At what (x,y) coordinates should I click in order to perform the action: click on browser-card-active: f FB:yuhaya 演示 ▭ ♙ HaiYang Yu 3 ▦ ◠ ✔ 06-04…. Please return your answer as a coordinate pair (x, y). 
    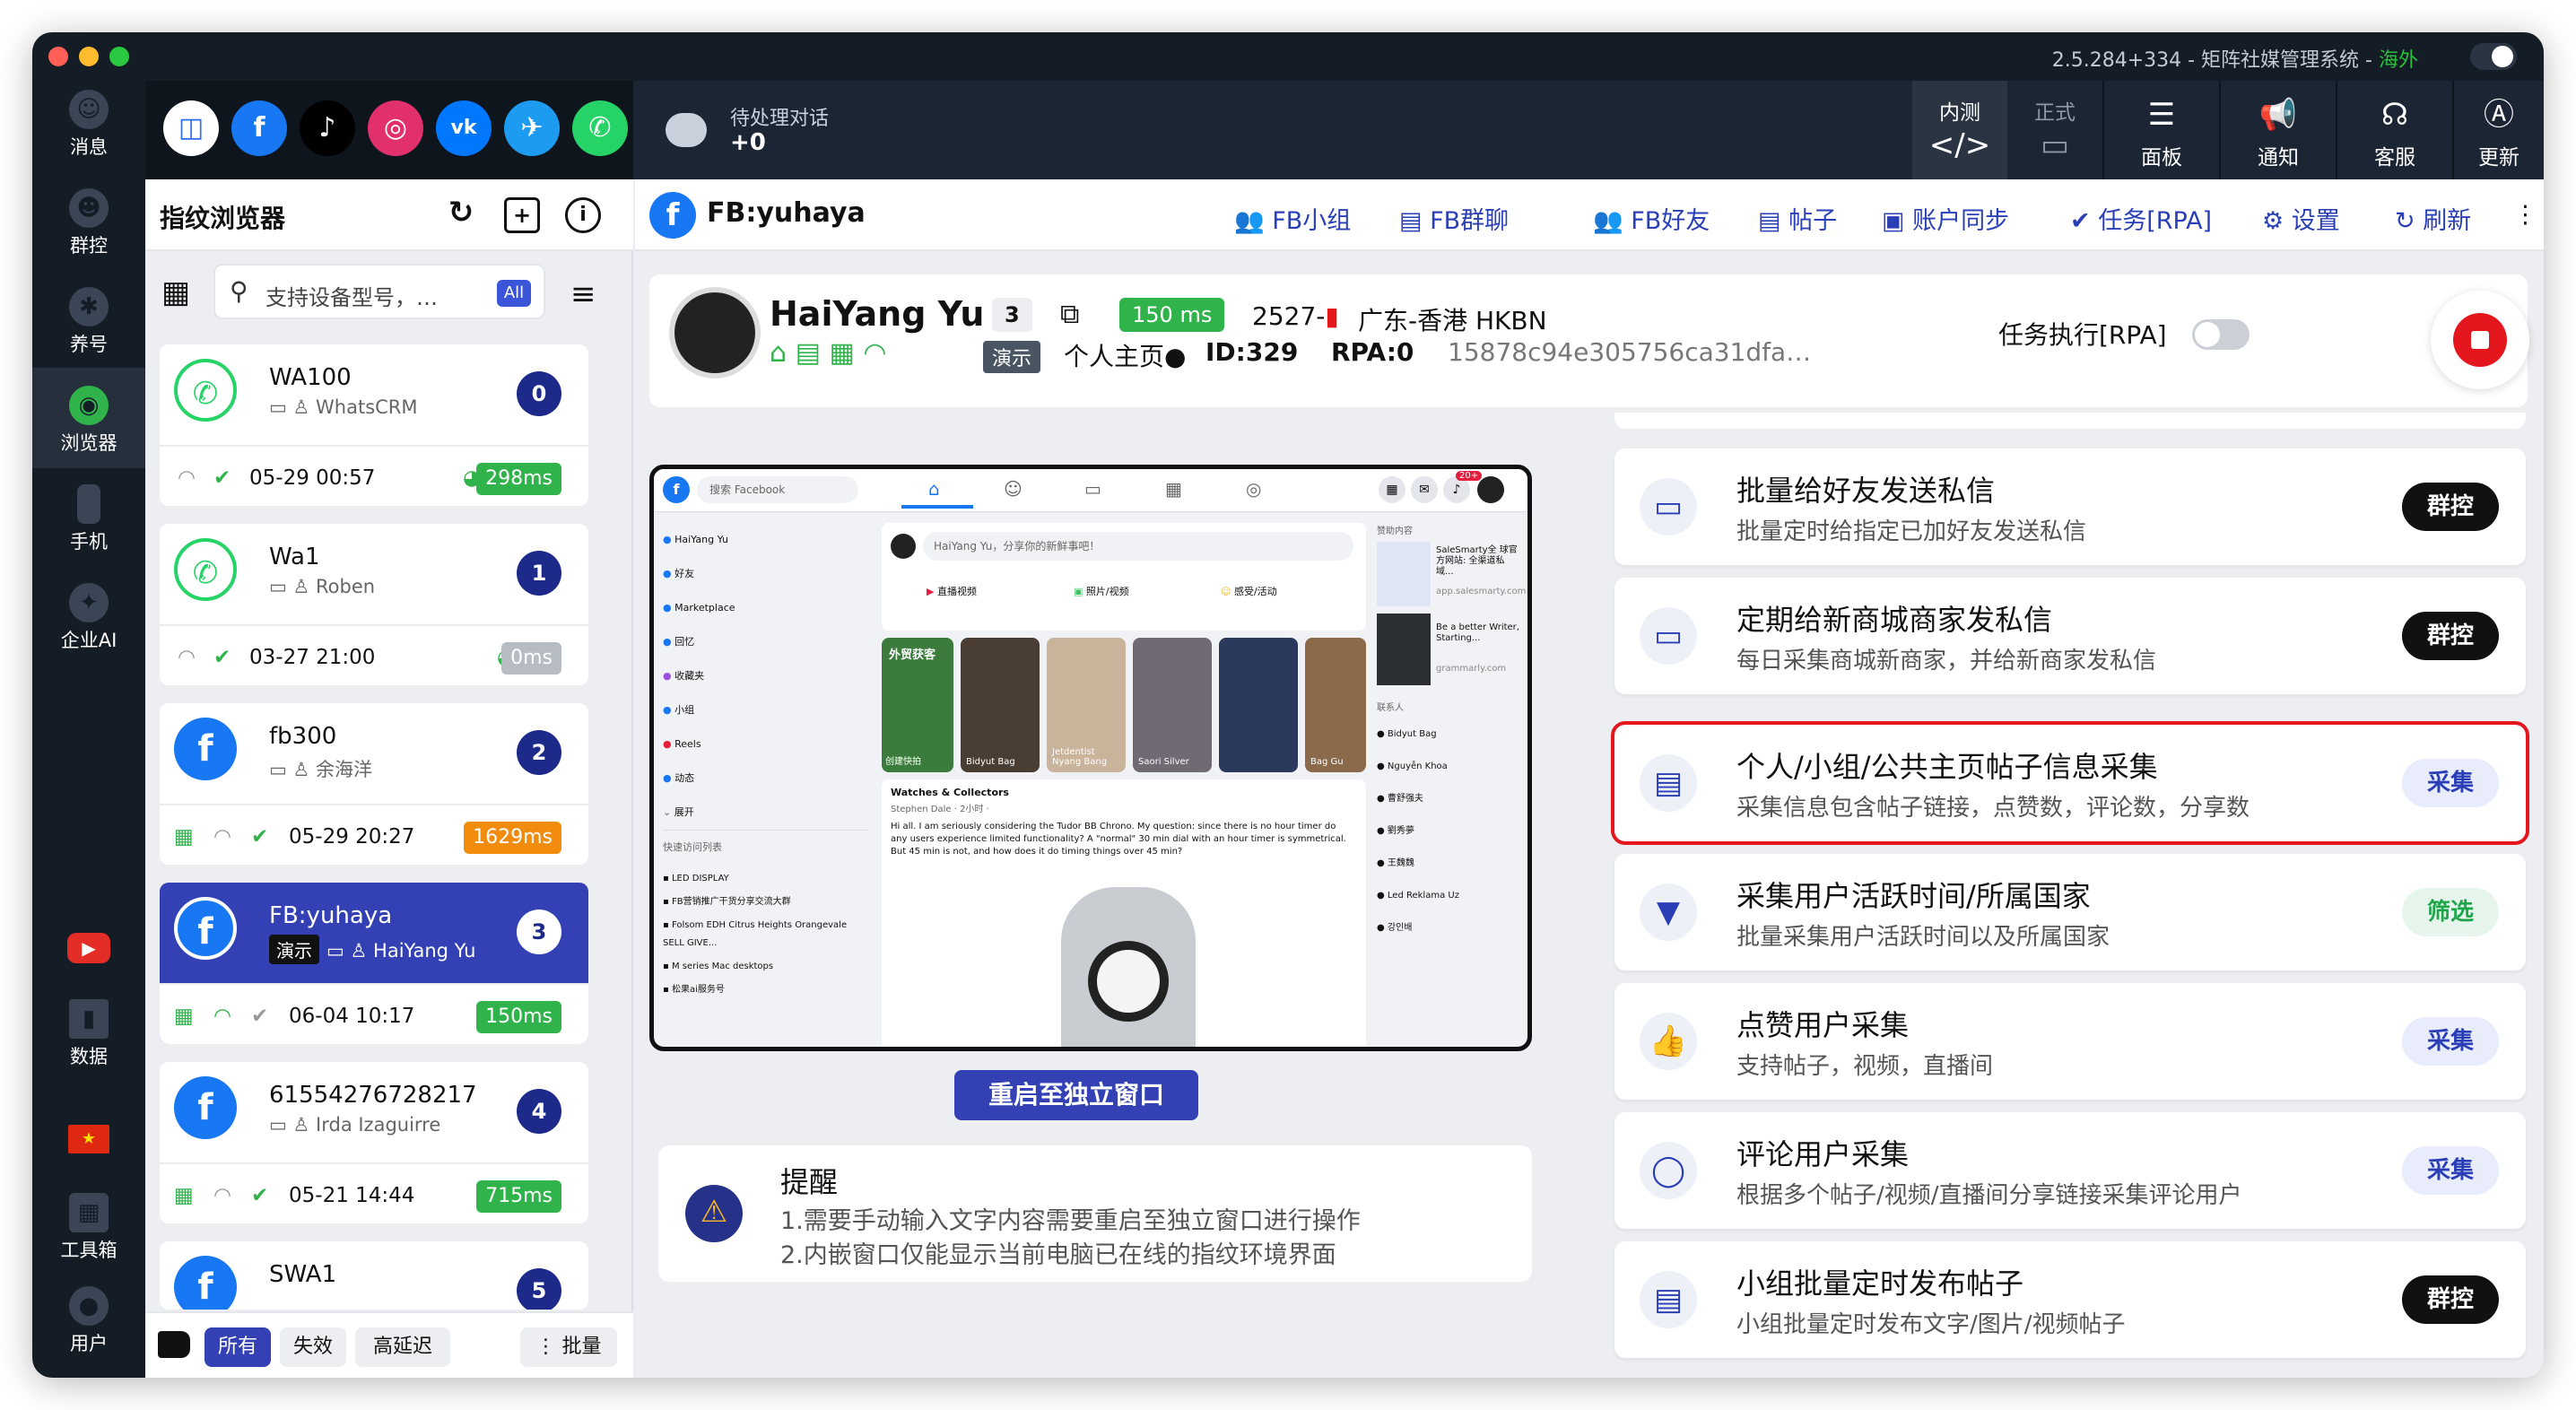
    Looking at the image, I should click on (374, 963).